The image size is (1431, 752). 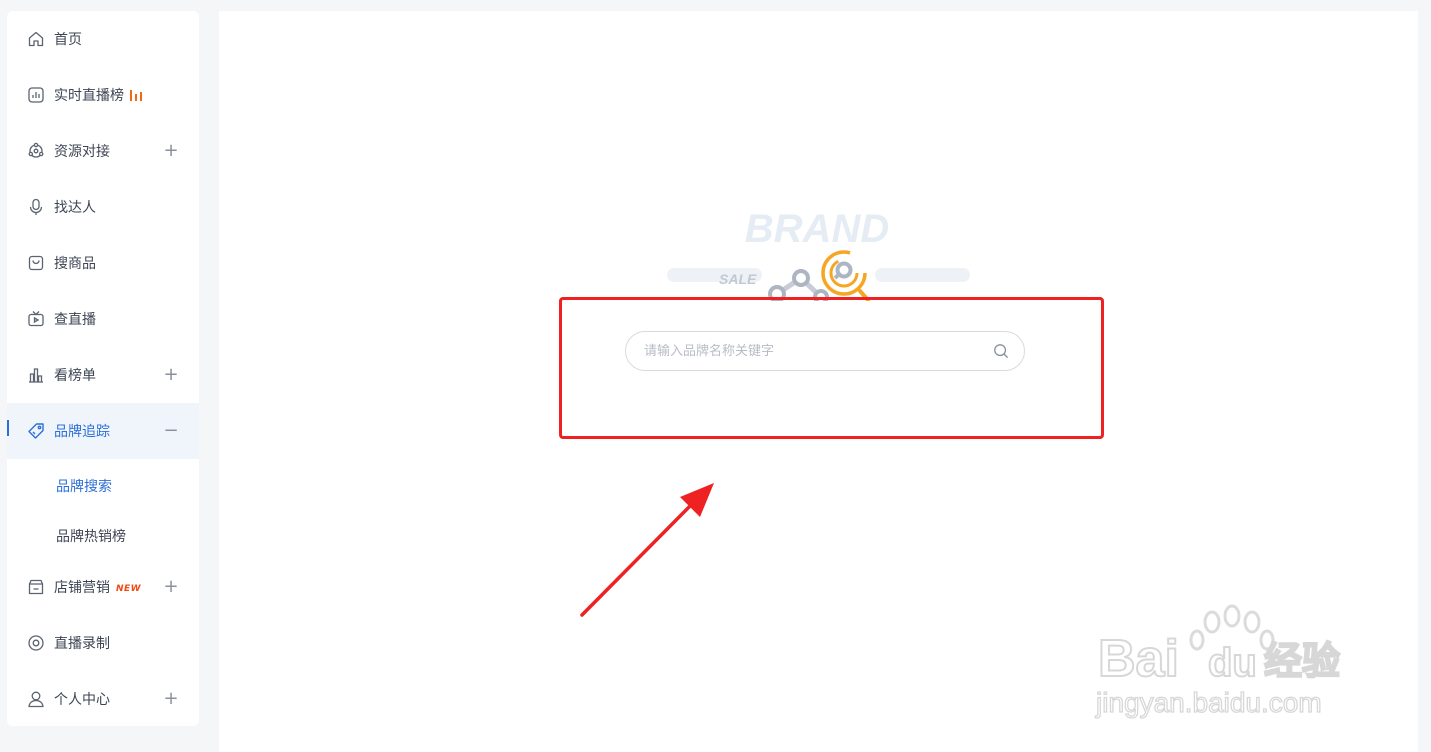 What do you see at coordinates (103, 39) in the screenshot?
I see `nav-item-home: 首页` at bounding box center [103, 39].